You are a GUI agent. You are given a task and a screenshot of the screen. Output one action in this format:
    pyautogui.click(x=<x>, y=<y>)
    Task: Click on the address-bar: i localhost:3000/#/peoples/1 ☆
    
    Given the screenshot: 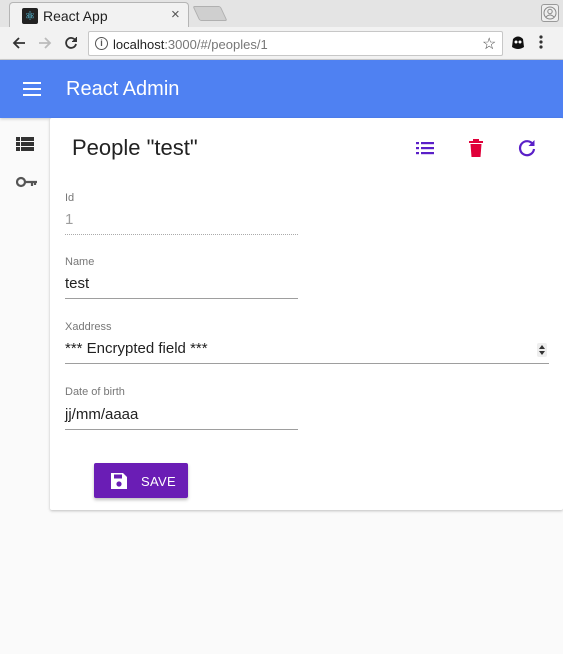 What is the action you would take?
    pyautogui.click(x=295, y=43)
    